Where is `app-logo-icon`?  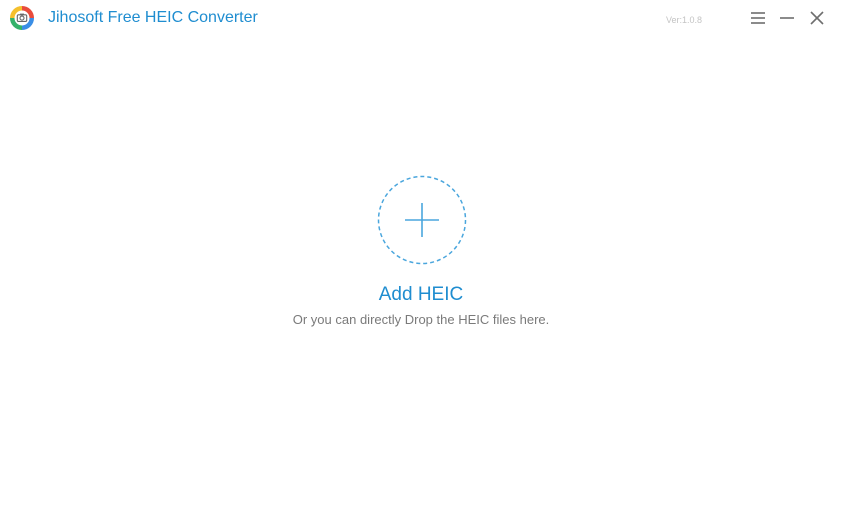
app-logo-icon is located at coordinates (22, 18).